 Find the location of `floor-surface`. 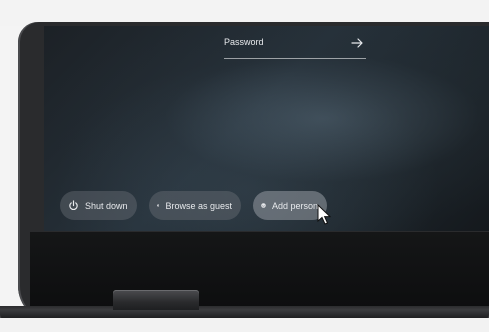

floor-surface is located at coordinates (244, 325).